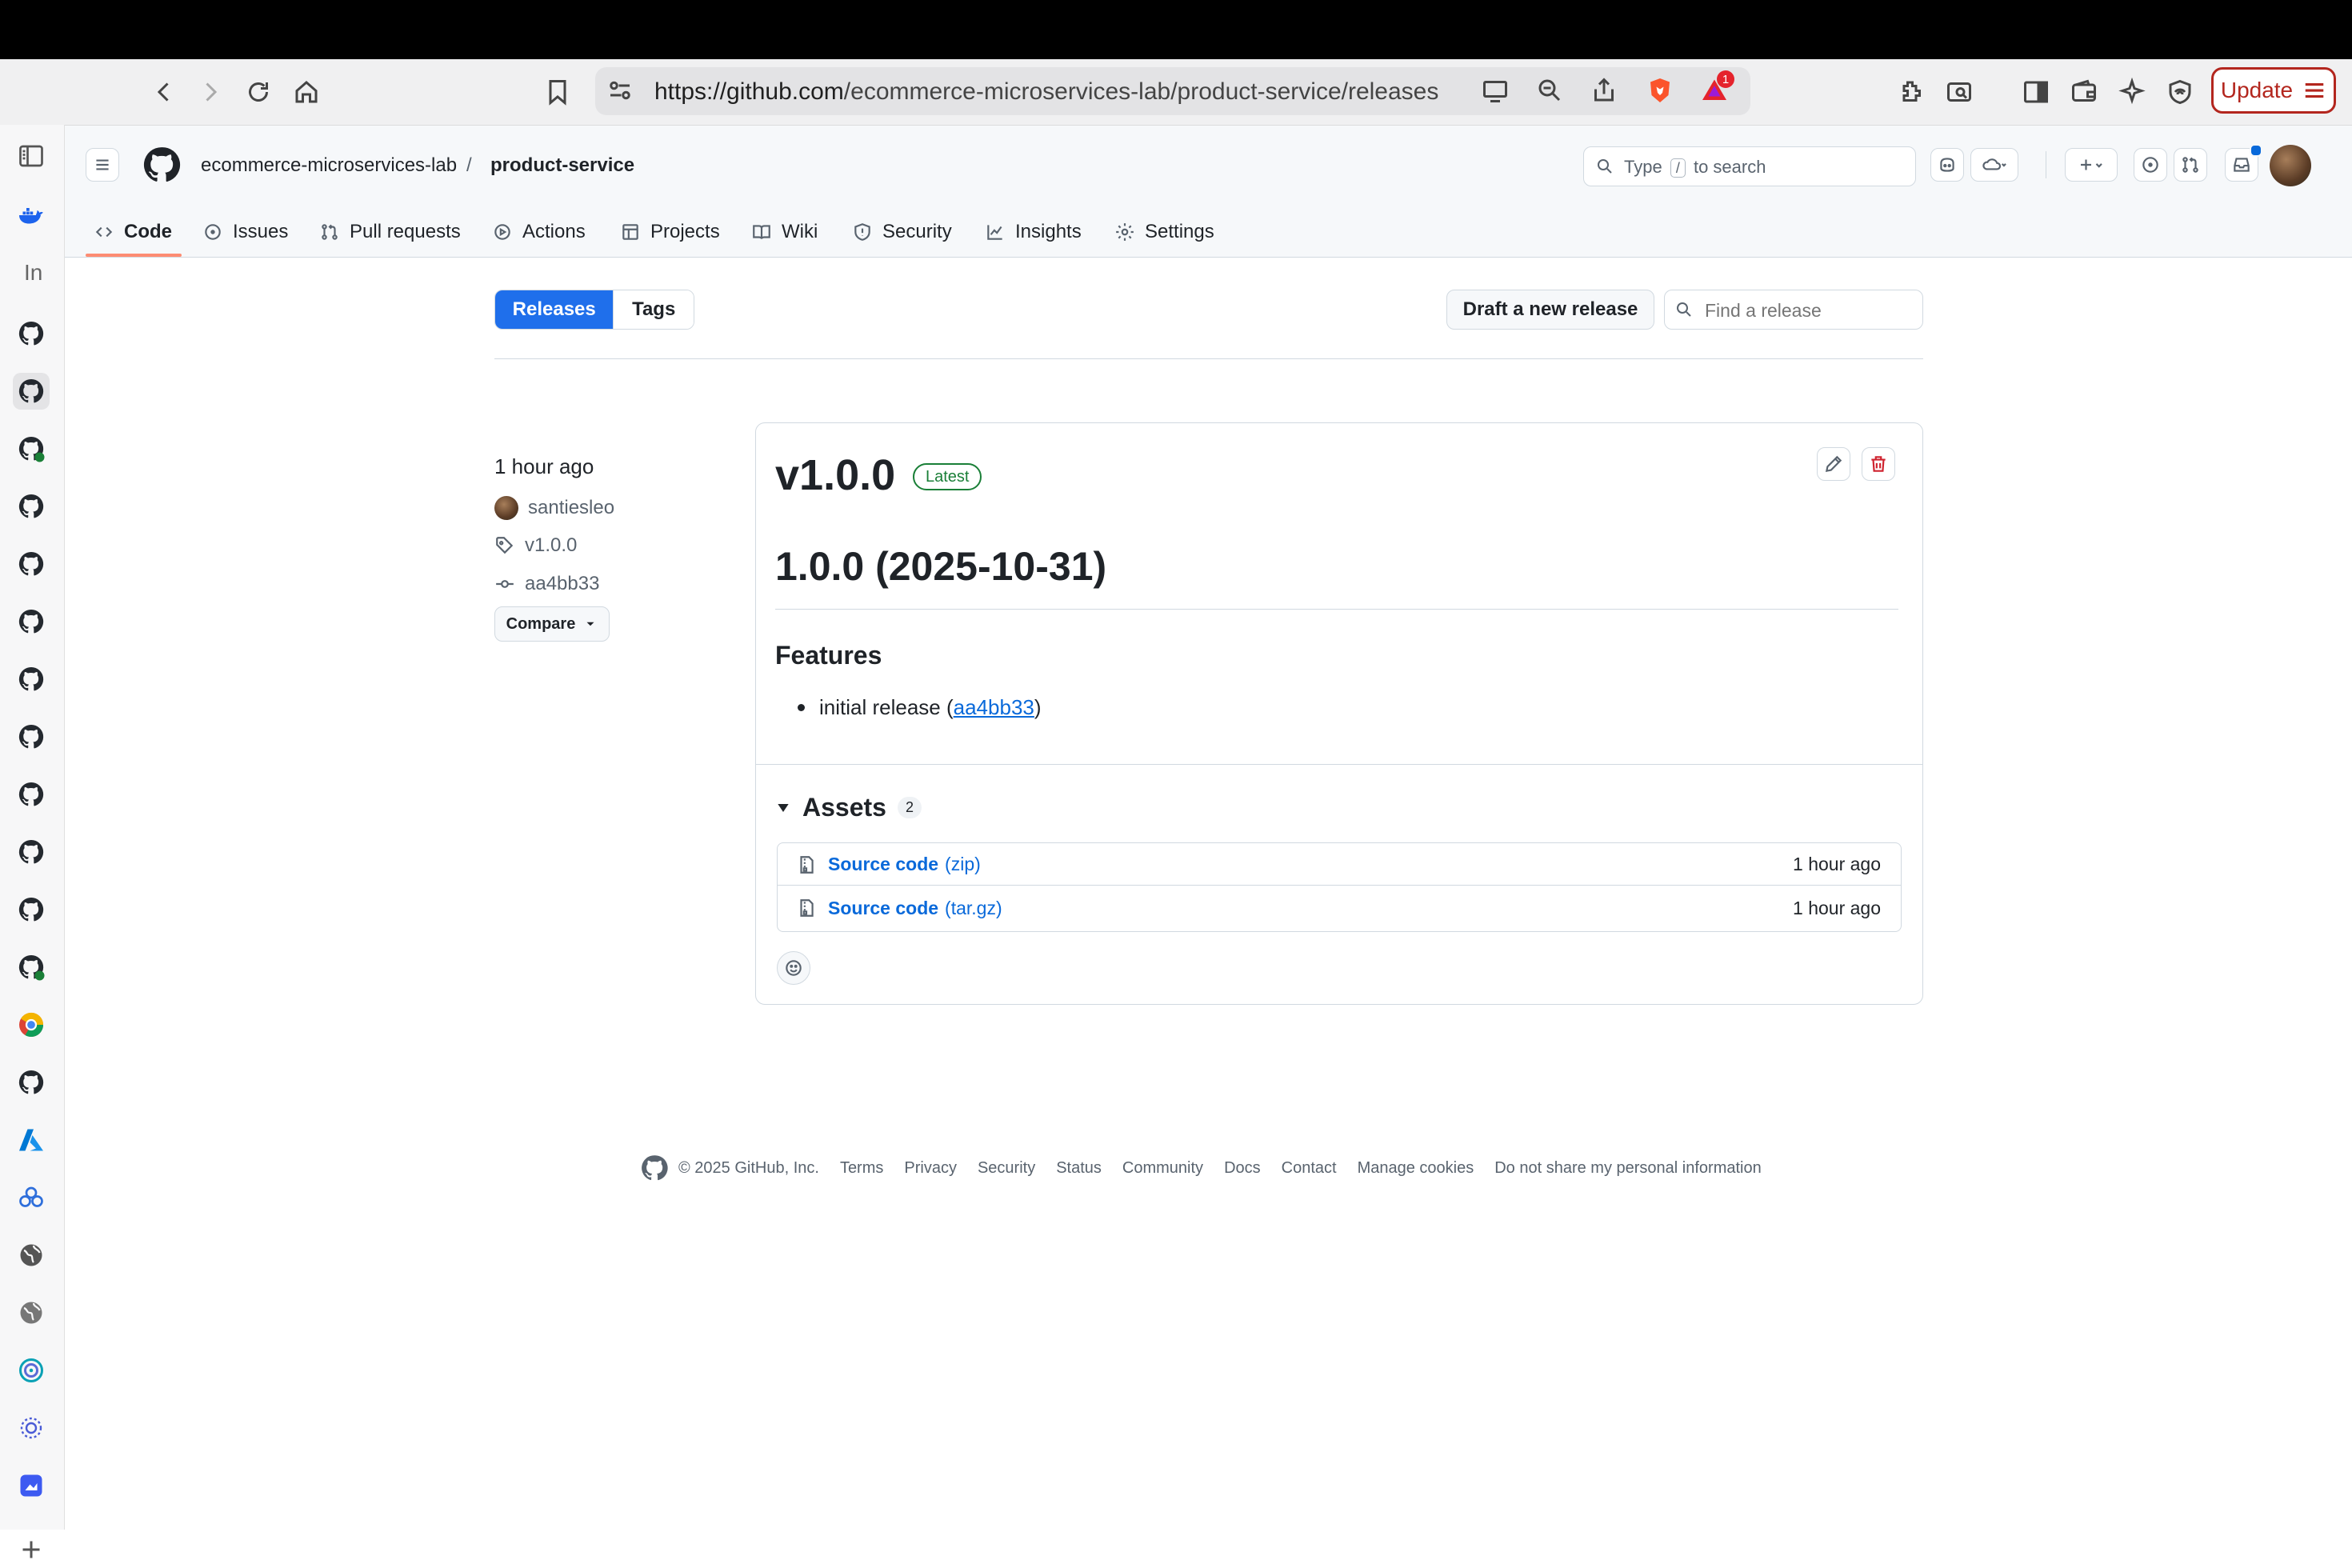  Describe the element at coordinates (1416, 1168) in the screenshot. I see `footer-link-manage-cookies: Manage cookies` at that location.